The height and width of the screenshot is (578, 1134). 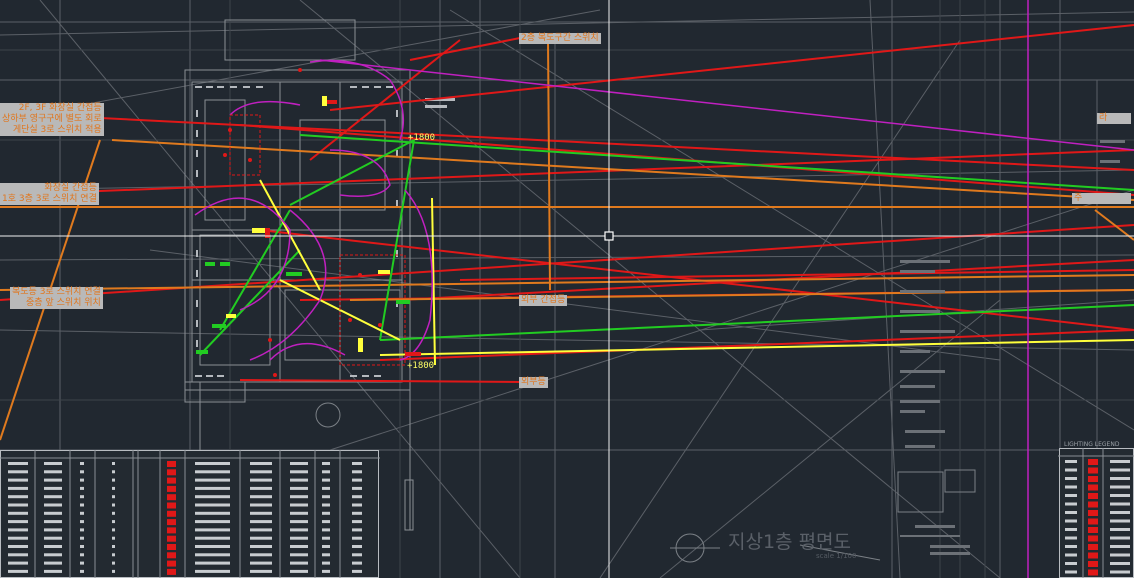 What do you see at coordinates (57, 130) in the screenshot?
I see `annotation-text: 게단실 3로 스위치 적용` at bounding box center [57, 130].